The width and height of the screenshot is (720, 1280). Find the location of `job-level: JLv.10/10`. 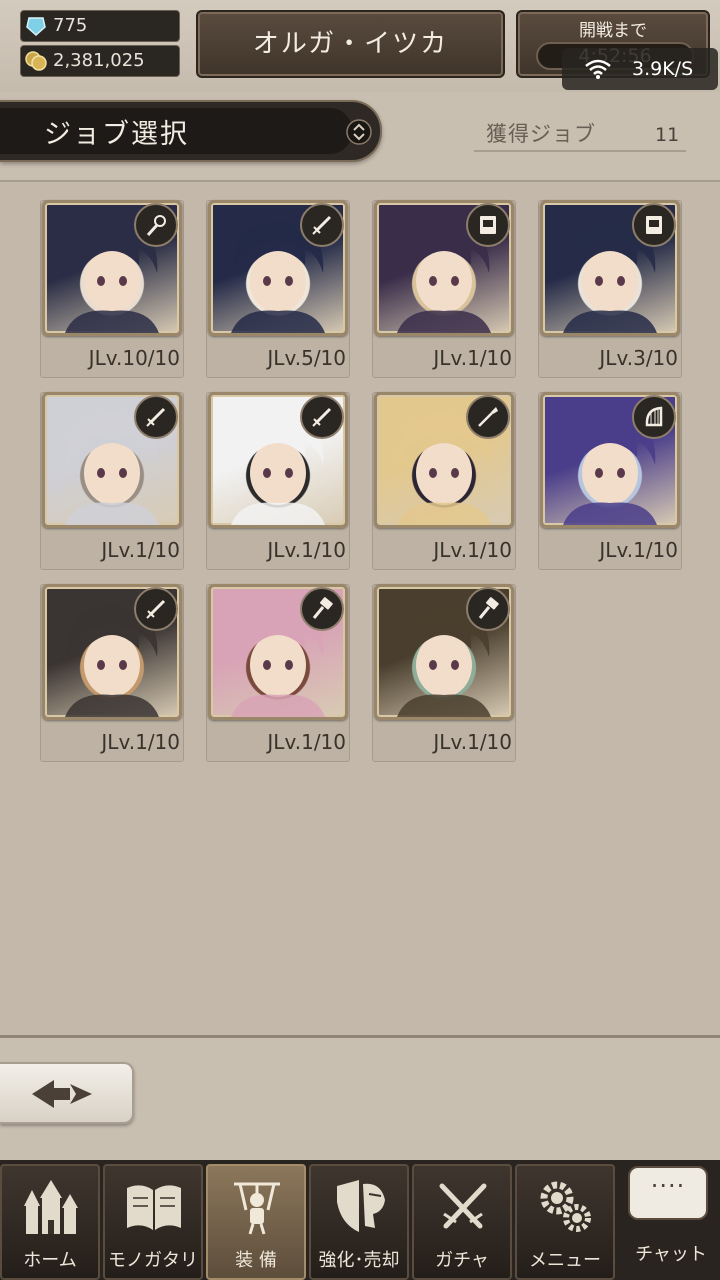

job-level: JLv.10/10 is located at coordinates (134, 358).